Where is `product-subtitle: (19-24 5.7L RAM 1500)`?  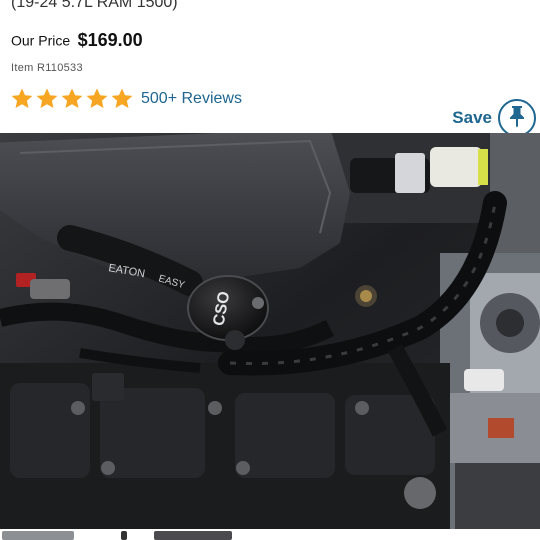 product-subtitle: (19-24 5.7L RAM 1500) is located at coordinates (94, 5).